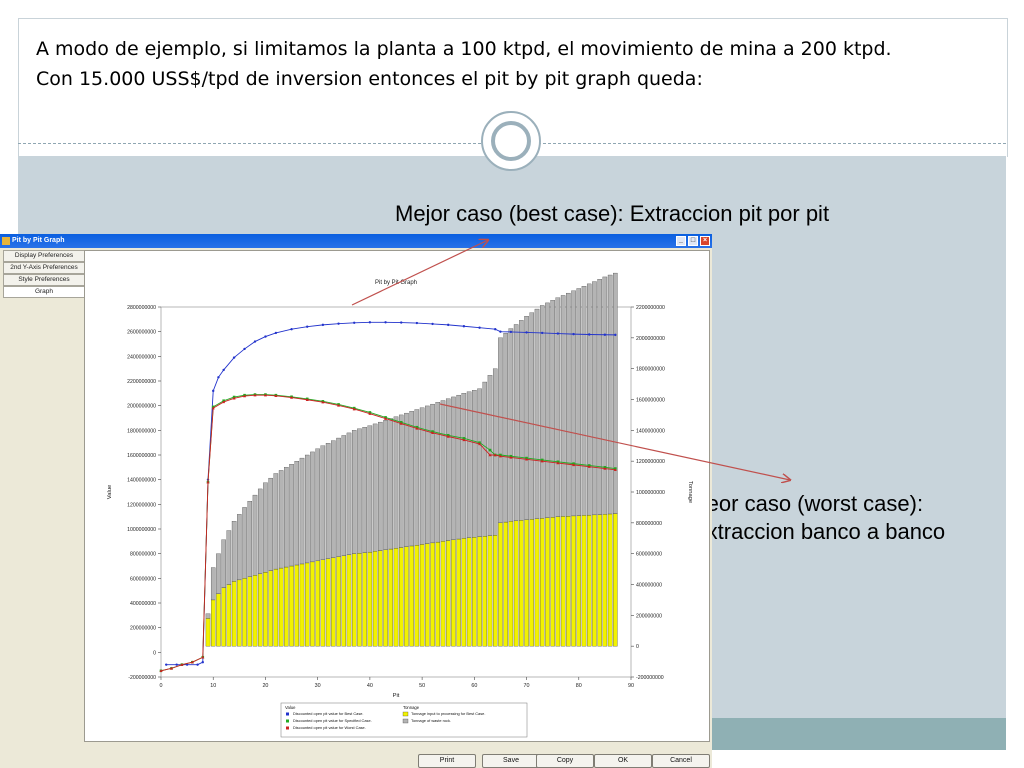 The height and width of the screenshot is (768, 1024). I want to click on y2-axis-label: Tonnage, so click(690, 492).